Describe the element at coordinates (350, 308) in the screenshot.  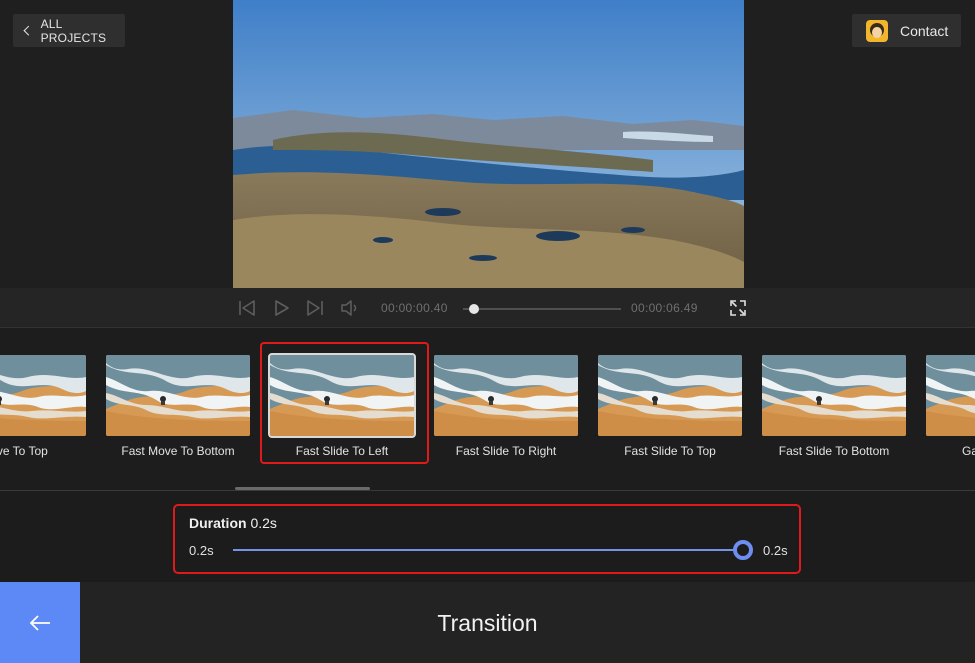
I see `volume-icon` at that location.